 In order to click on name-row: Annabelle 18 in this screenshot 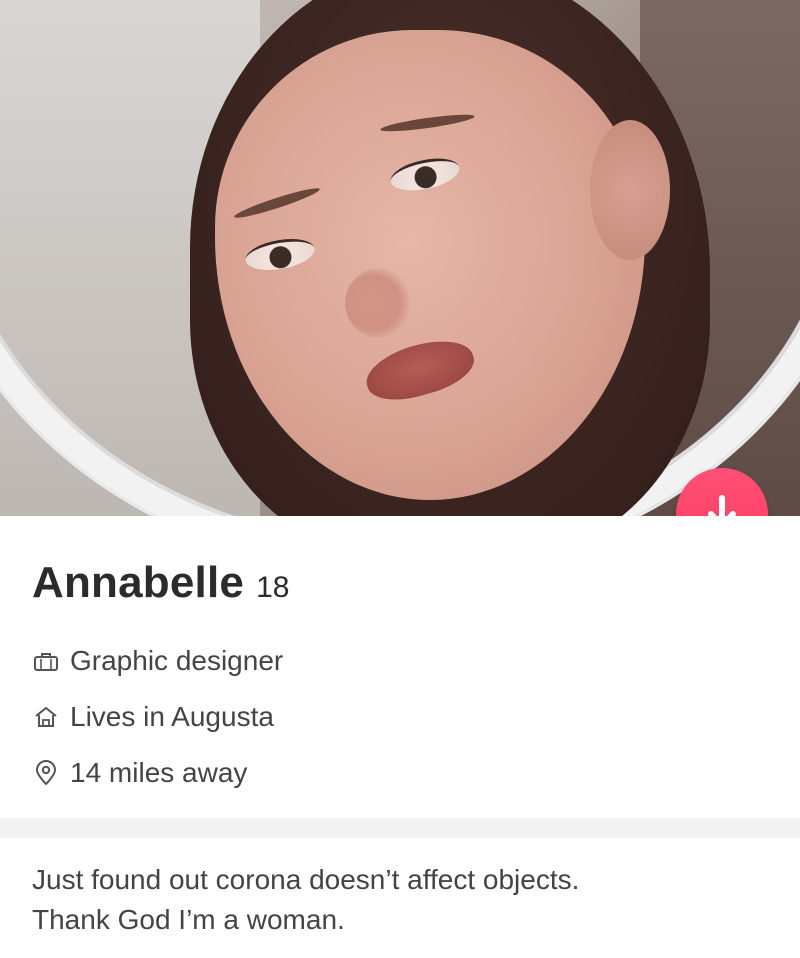, I will do `click(160, 583)`.